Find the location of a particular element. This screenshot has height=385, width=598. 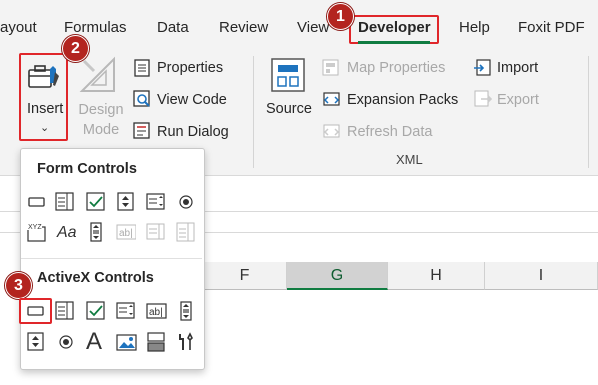

tab-view: View is located at coordinates (313, 27).